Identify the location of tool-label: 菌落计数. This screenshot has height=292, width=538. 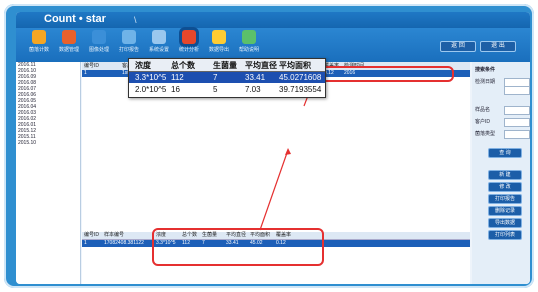
(38, 50).